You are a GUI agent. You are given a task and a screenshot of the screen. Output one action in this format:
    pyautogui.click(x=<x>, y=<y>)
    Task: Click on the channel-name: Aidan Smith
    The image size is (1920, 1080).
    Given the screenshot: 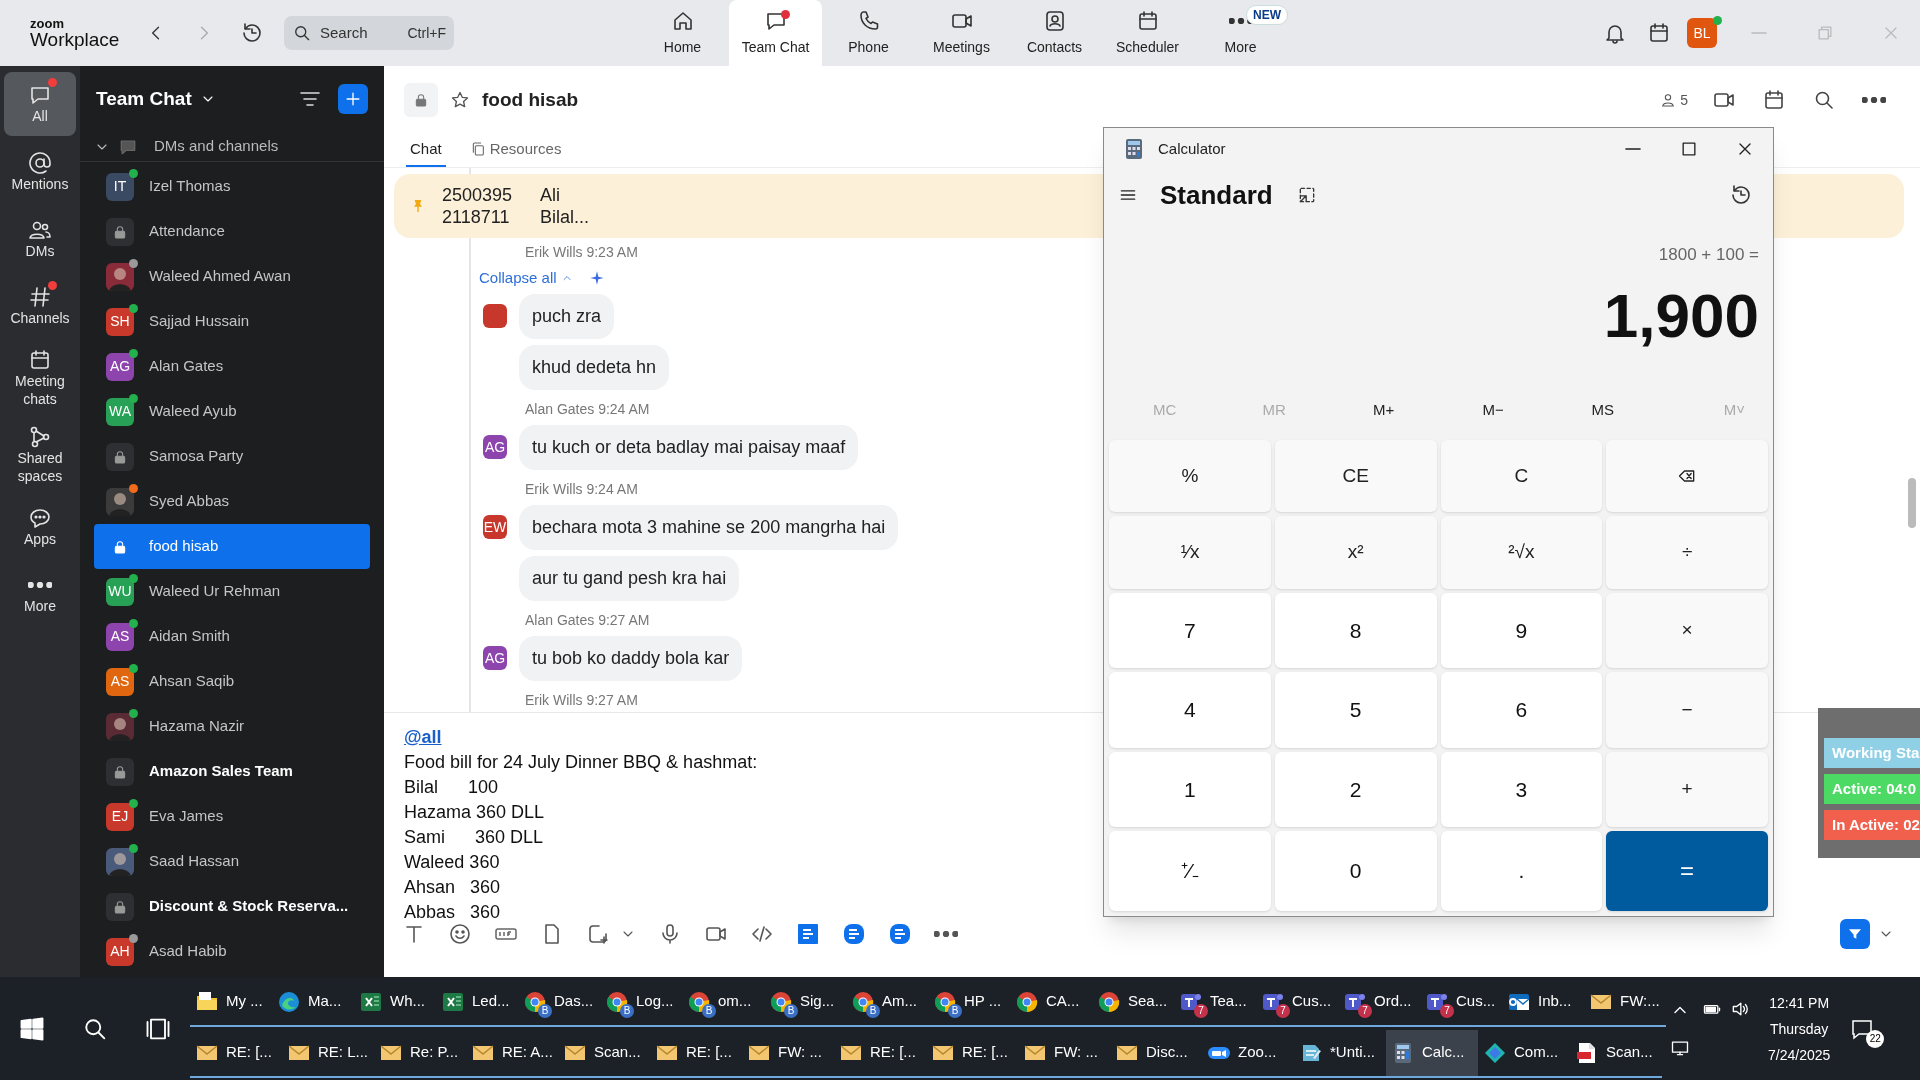 What is the action you would take?
    pyautogui.click(x=189, y=636)
    